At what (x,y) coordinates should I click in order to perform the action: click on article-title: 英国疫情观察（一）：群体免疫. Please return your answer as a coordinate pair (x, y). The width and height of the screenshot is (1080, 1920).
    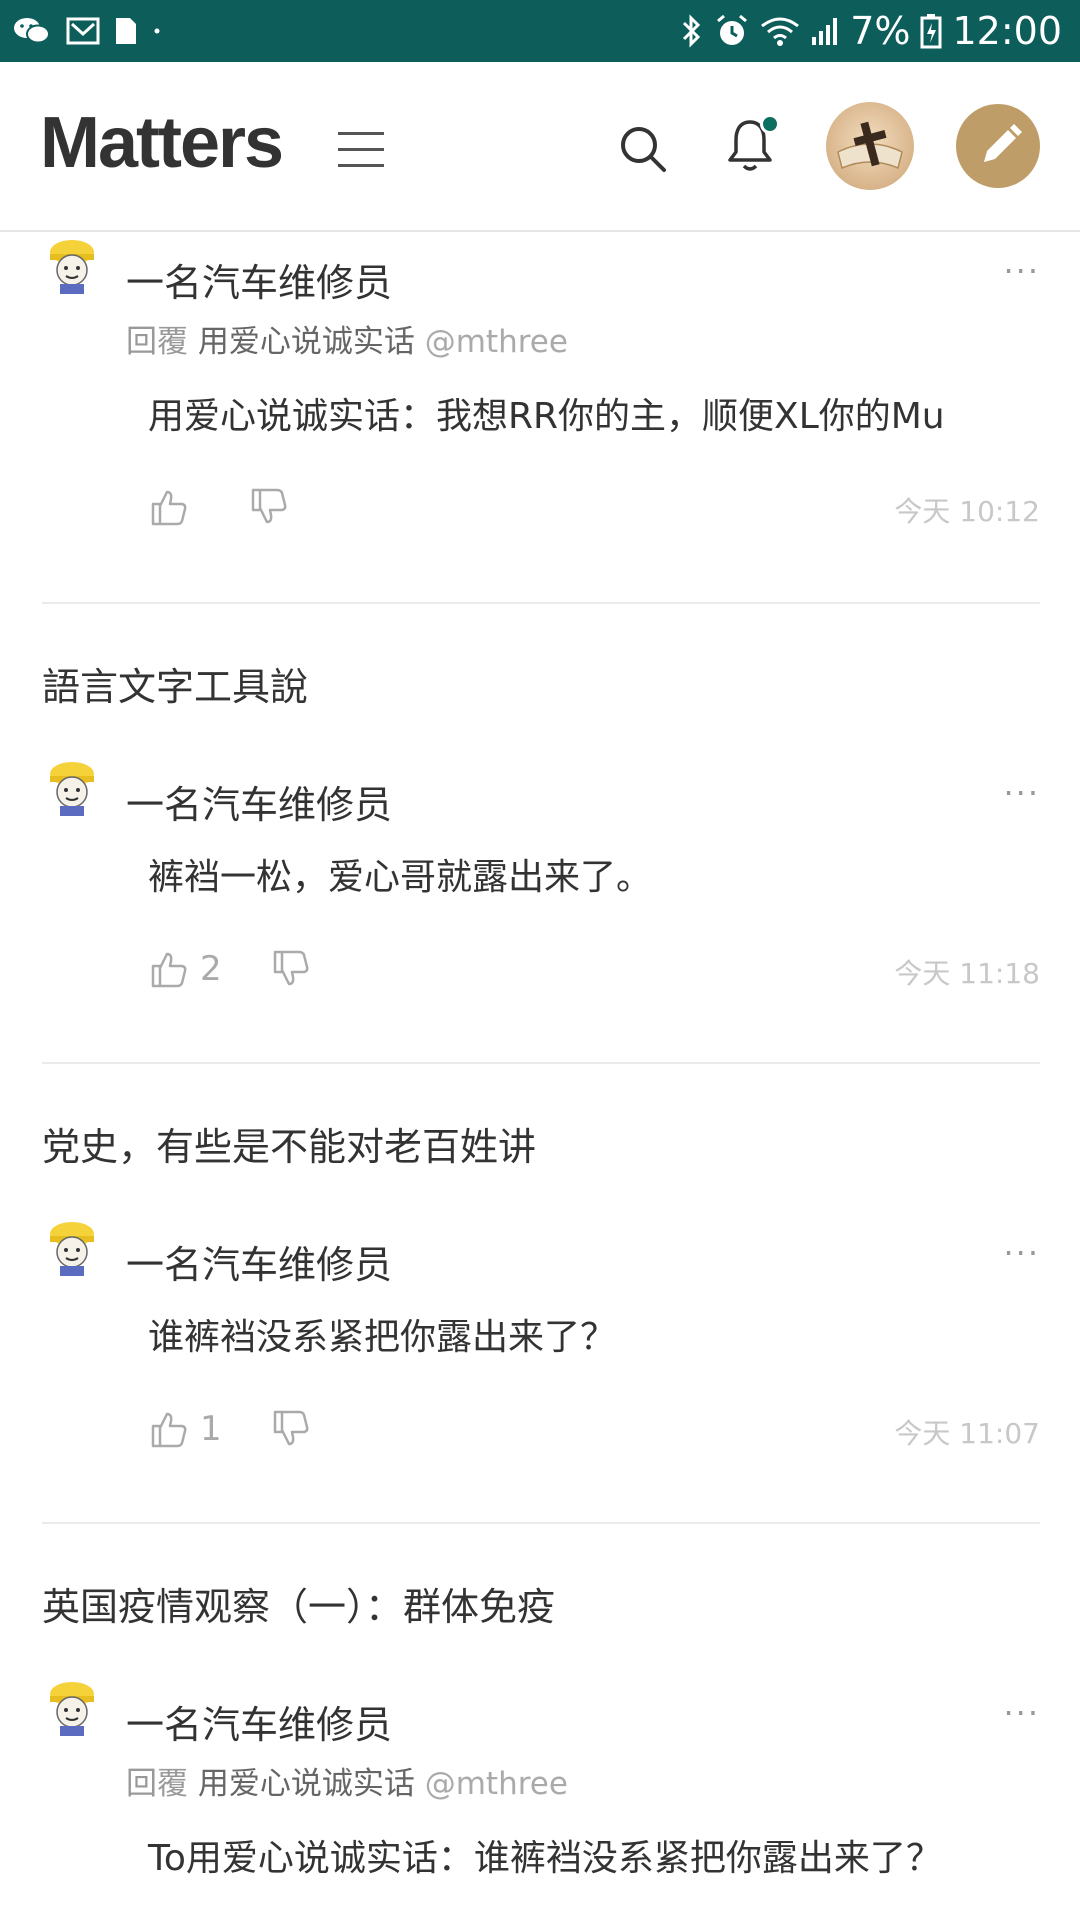
    Looking at the image, I should click on (298, 1603).